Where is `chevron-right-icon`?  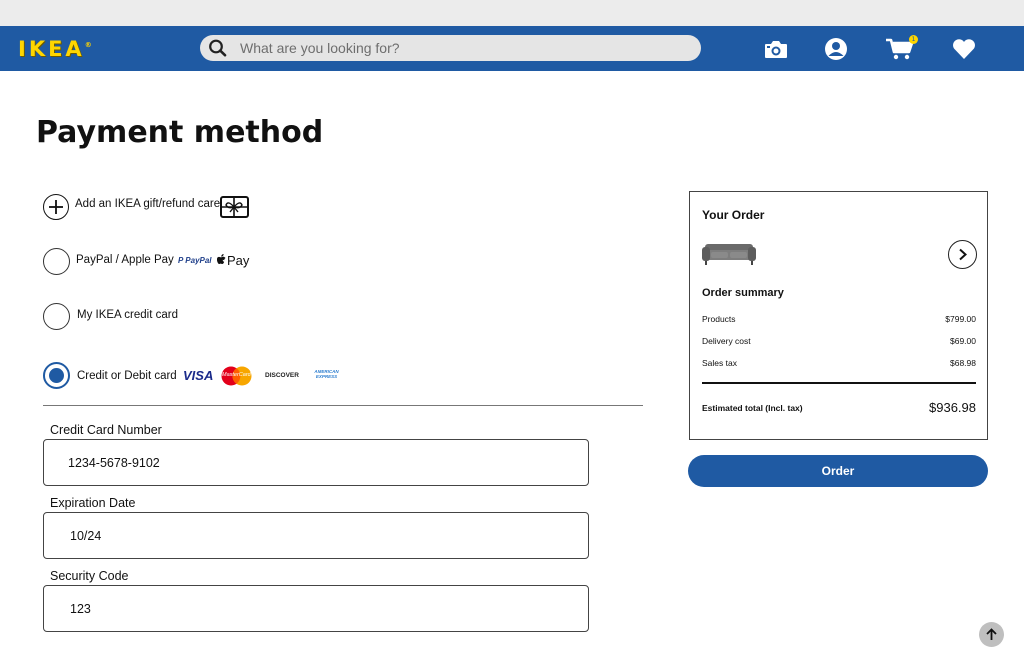 chevron-right-icon is located at coordinates (963, 254).